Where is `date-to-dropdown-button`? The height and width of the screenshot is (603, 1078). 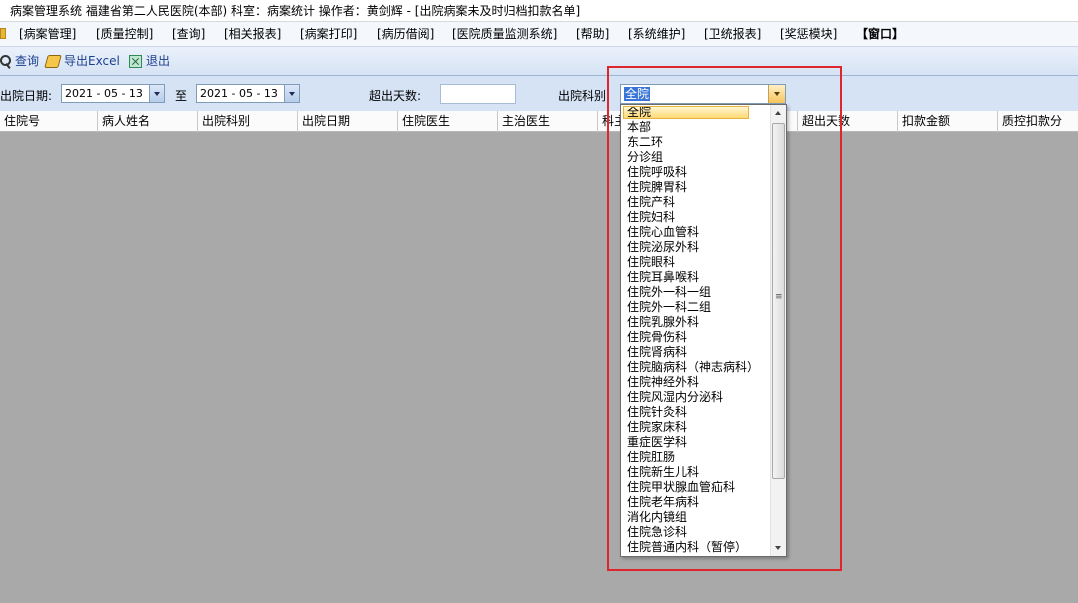
date-to-dropdown-button is located at coordinates (291, 93).